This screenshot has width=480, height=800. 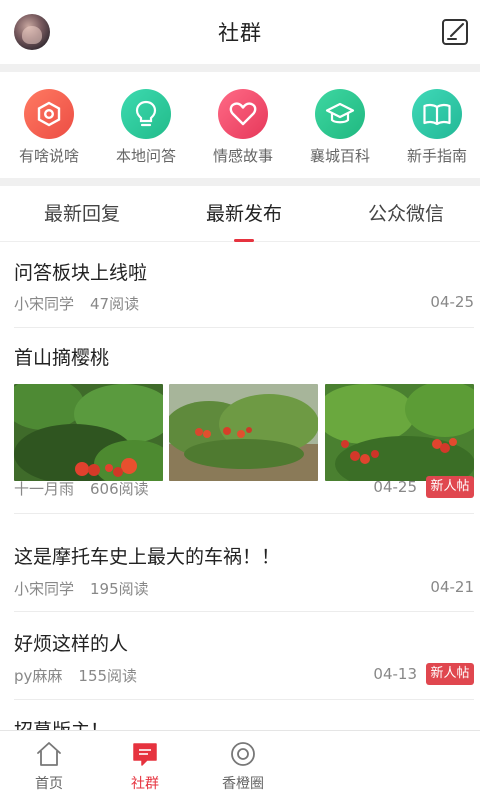 I want to click on post-item: 好烦这样的人 py麻麻 155阅读 04-13 新人帖, so click(x=244, y=656).